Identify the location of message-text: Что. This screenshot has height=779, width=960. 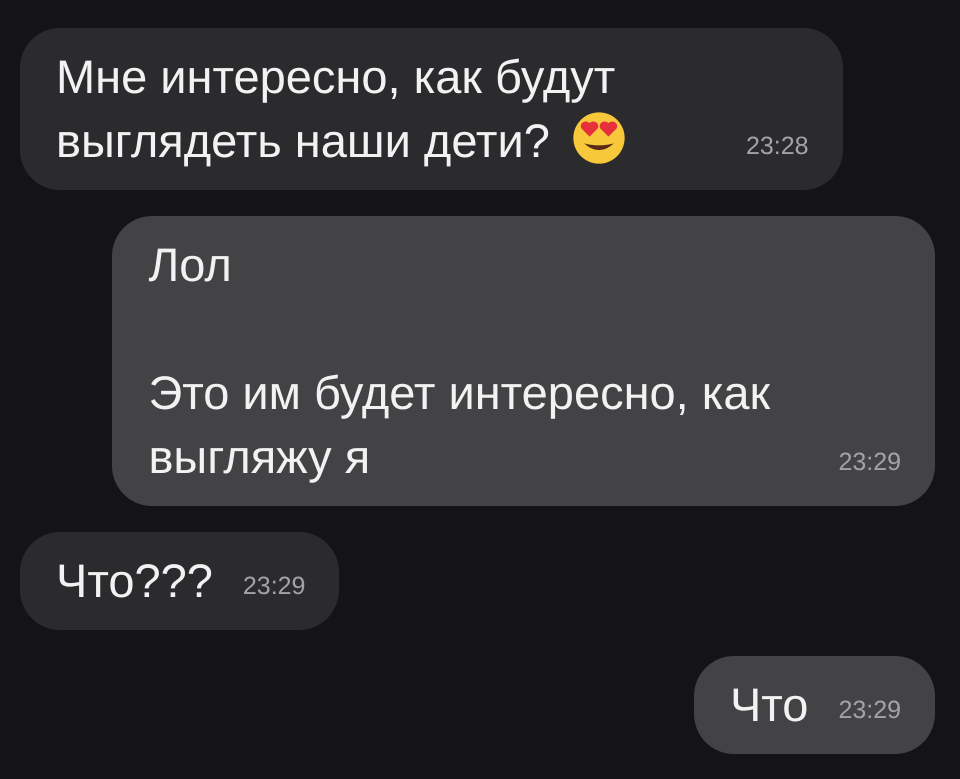
(769, 705).